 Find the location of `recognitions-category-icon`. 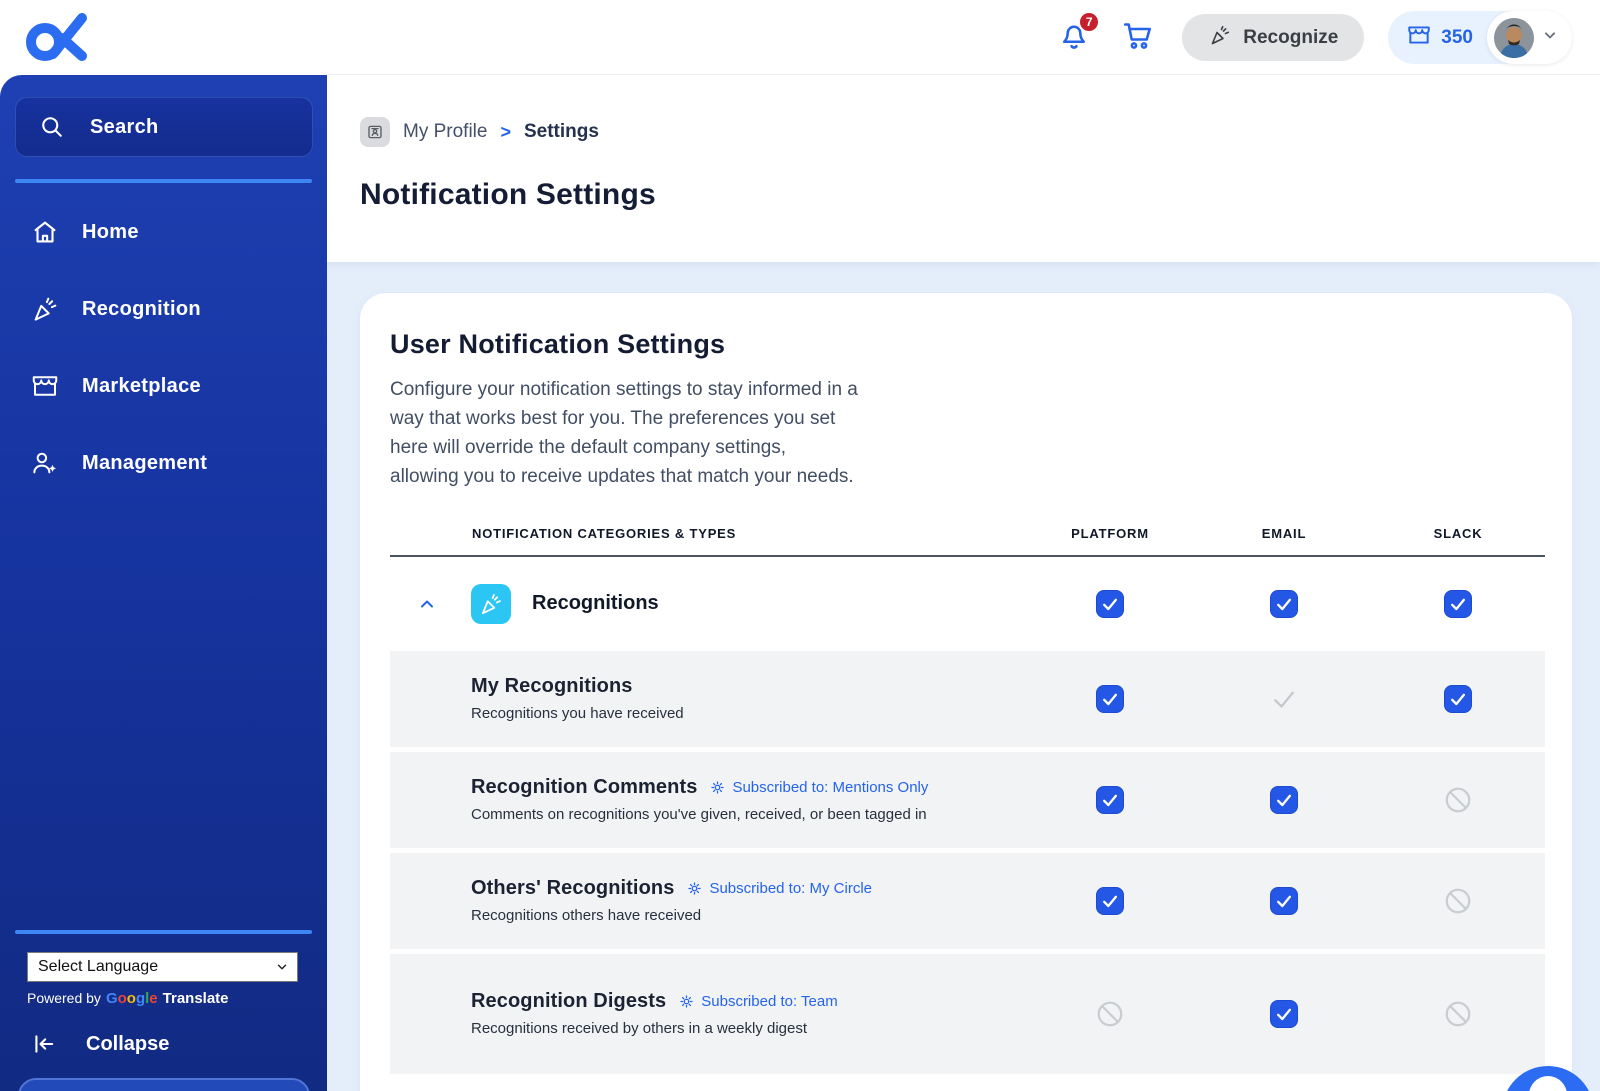

recognitions-category-icon is located at coordinates (491, 603).